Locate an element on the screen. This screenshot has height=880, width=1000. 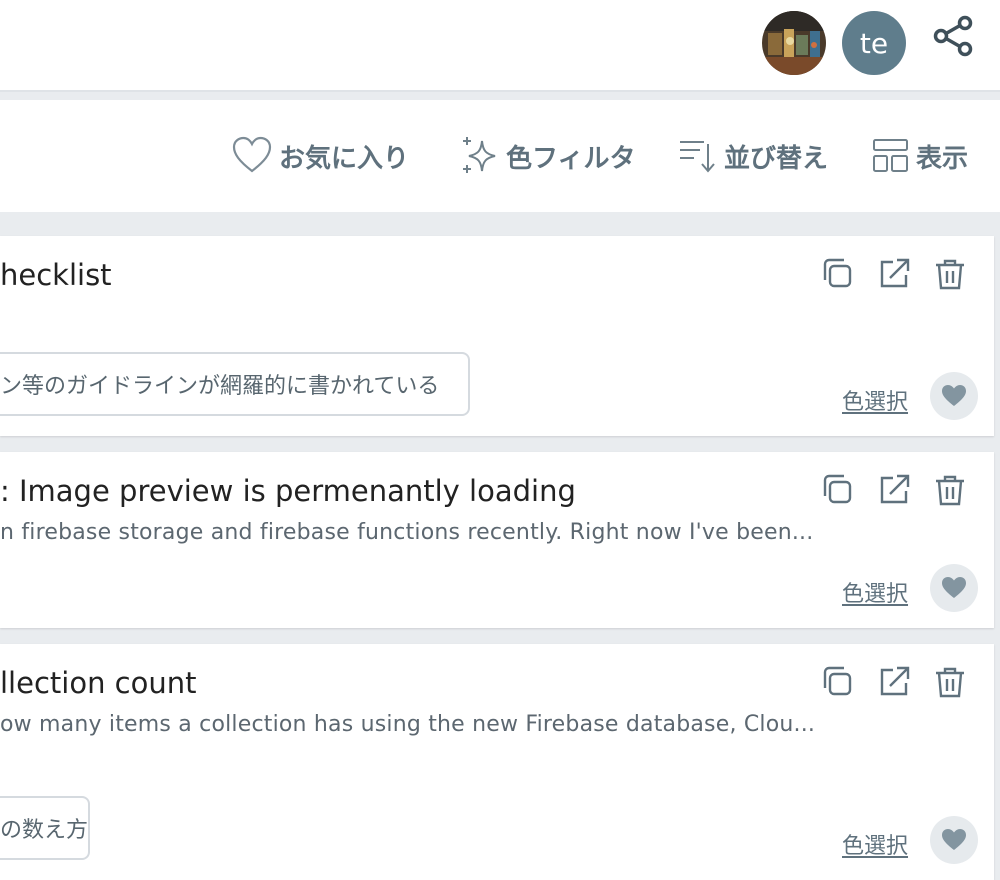
view-label: 表示 is located at coordinates (942, 158).